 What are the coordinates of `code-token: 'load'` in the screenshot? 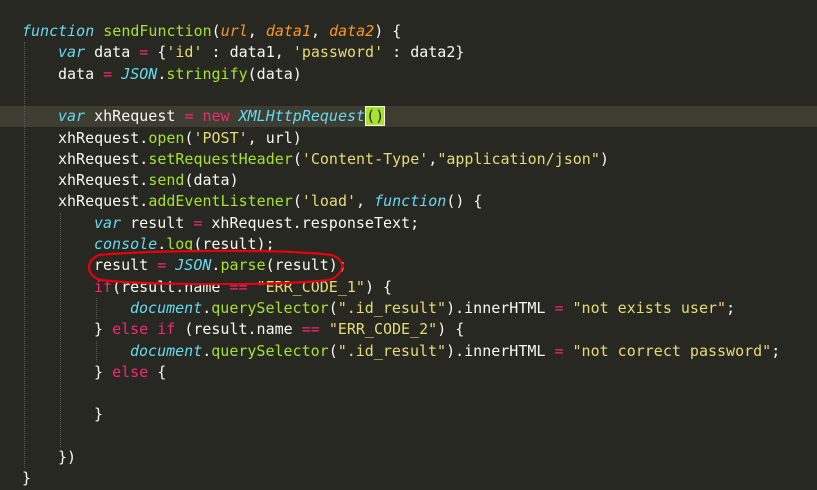 It's located at (329, 201).